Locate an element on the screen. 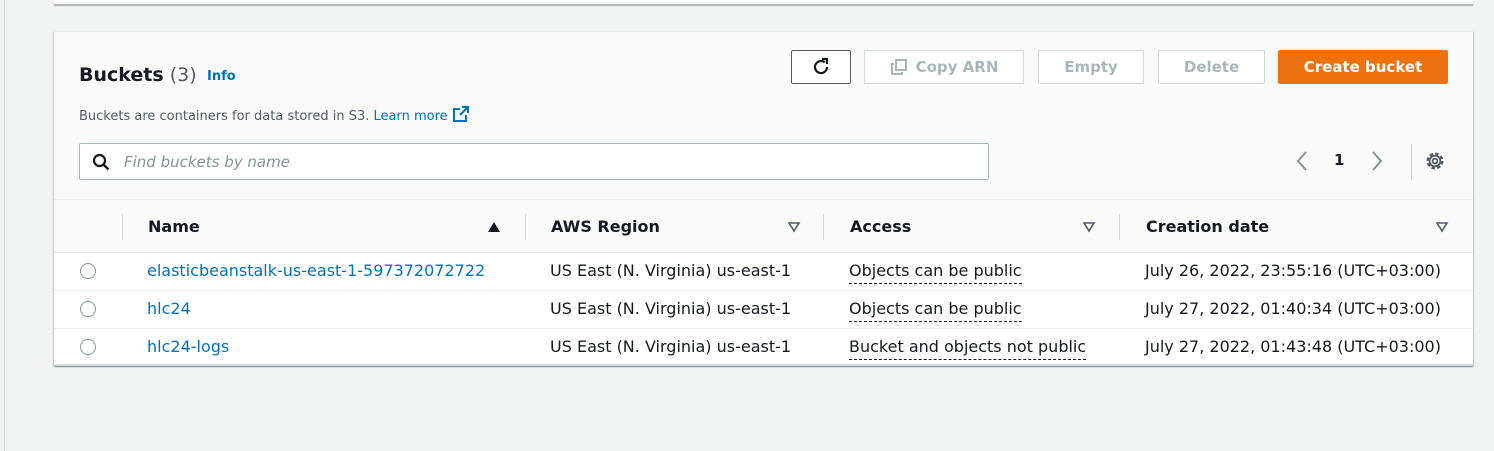 This screenshot has height=451, width=1494. chevron-left-icon is located at coordinates (1302, 161).